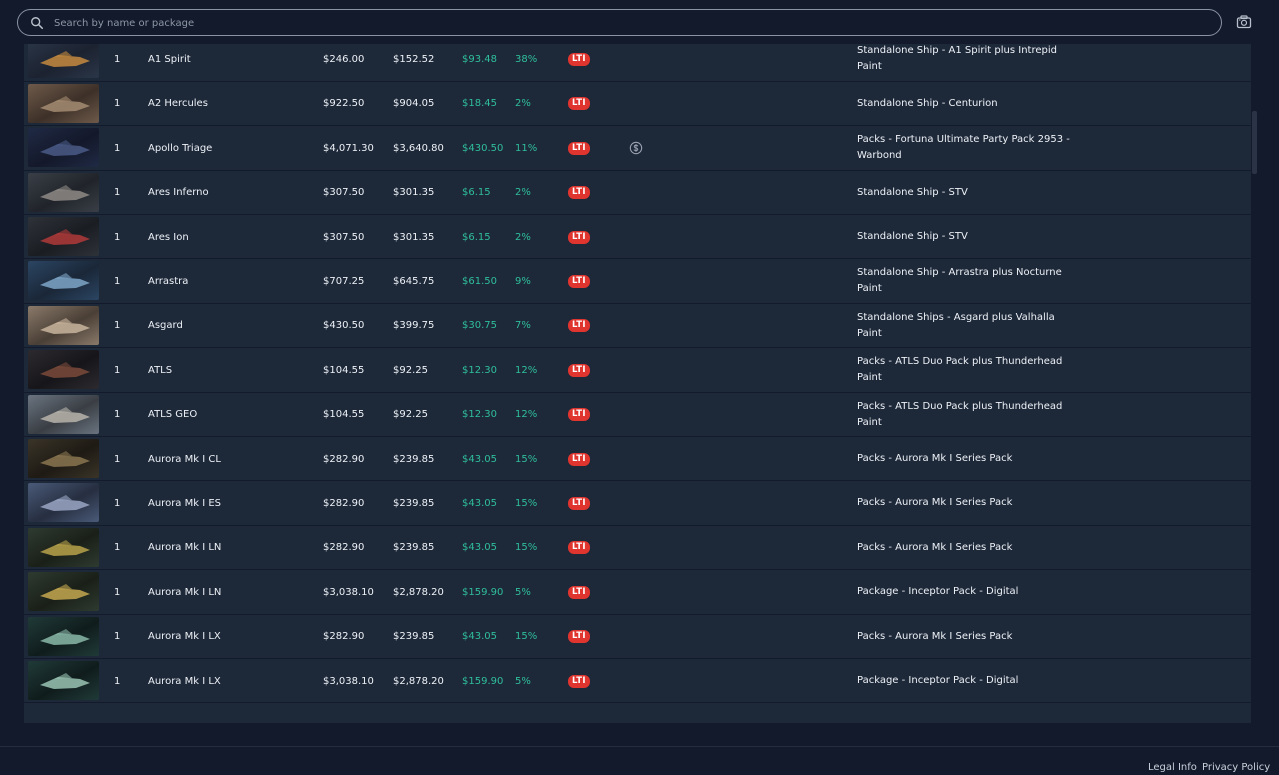 The height and width of the screenshot is (775, 1279). I want to click on legal-info-link: Legal Info, so click(1172, 767).